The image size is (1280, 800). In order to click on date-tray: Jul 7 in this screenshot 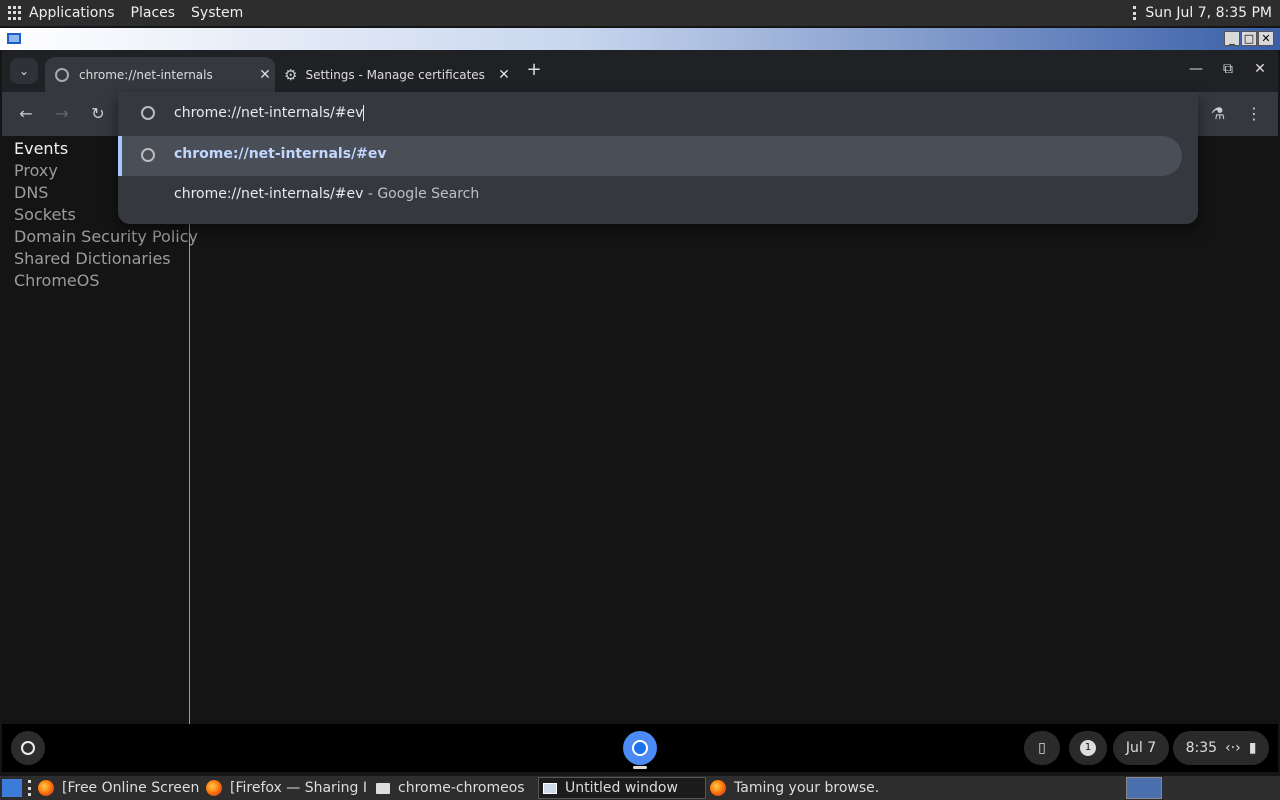, I will do `click(1141, 748)`.